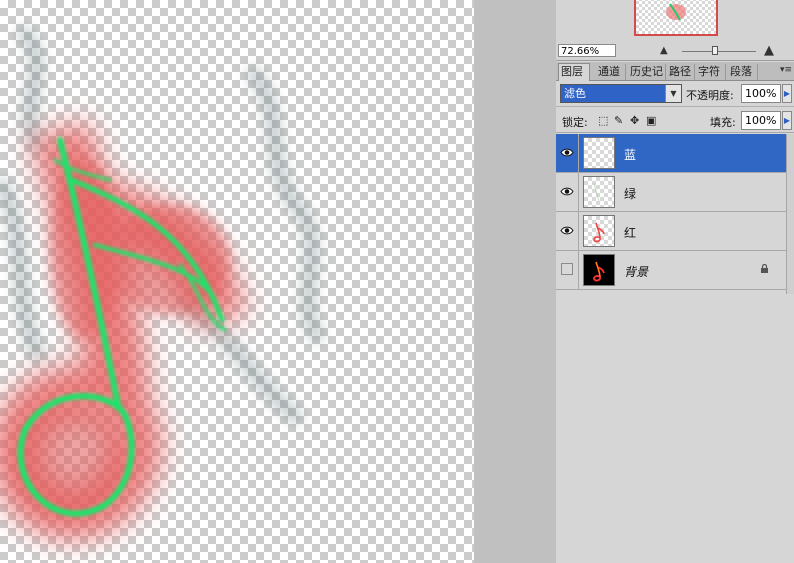 The height and width of the screenshot is (563, 794). Describe the element at coordinates (671, 153) in the screenshot. I see `layer-row-blue: 蓝` at that location.